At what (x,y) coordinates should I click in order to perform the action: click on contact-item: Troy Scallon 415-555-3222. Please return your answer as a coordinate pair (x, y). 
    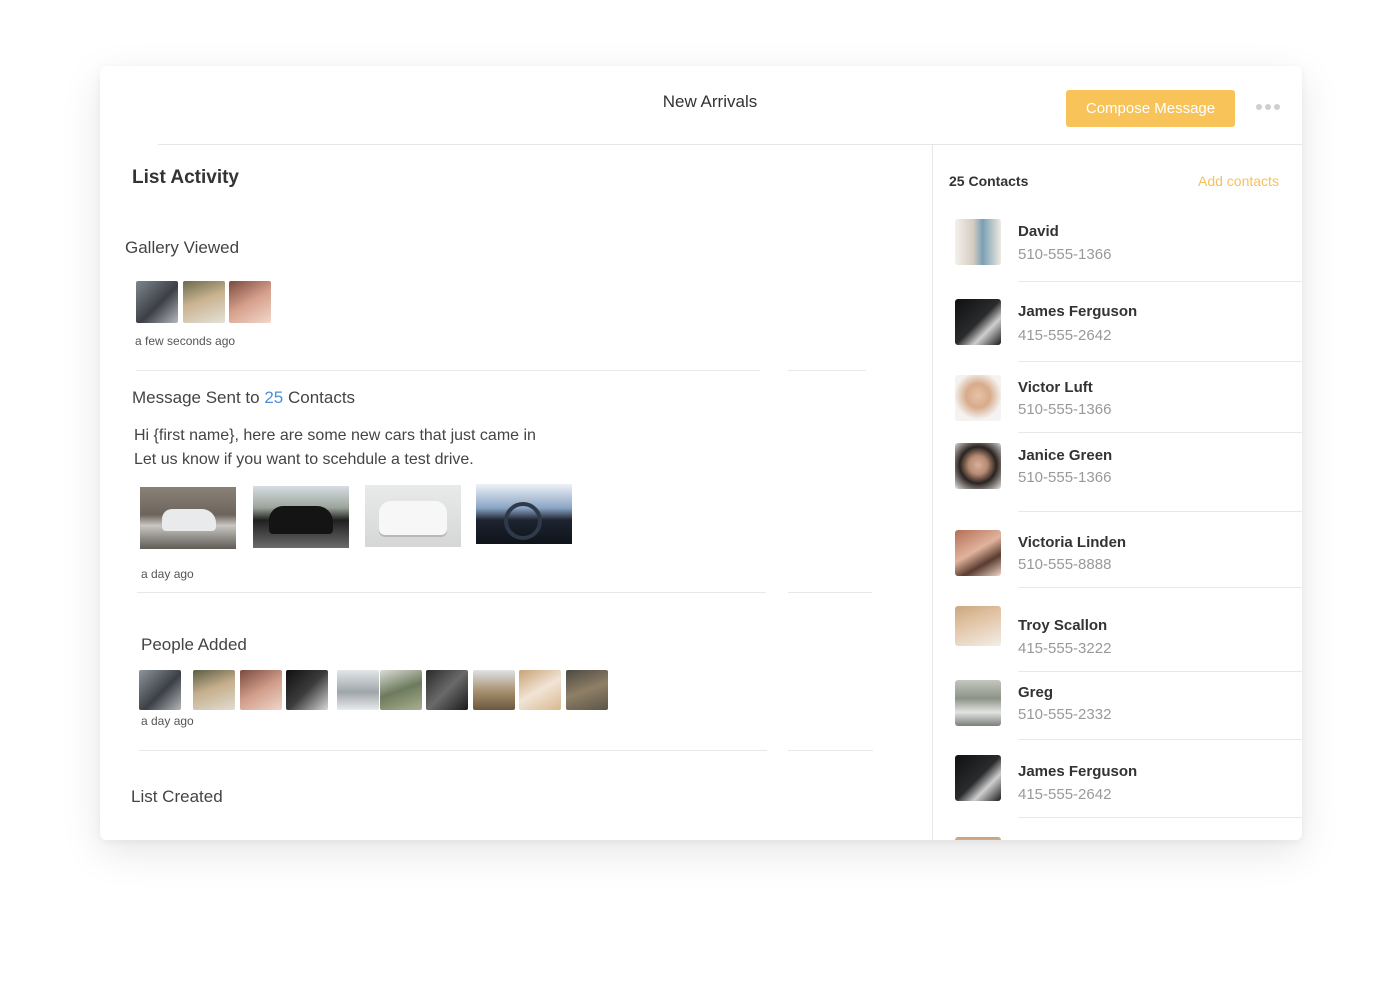
    Looking at the image, I should click on (1117, 646).